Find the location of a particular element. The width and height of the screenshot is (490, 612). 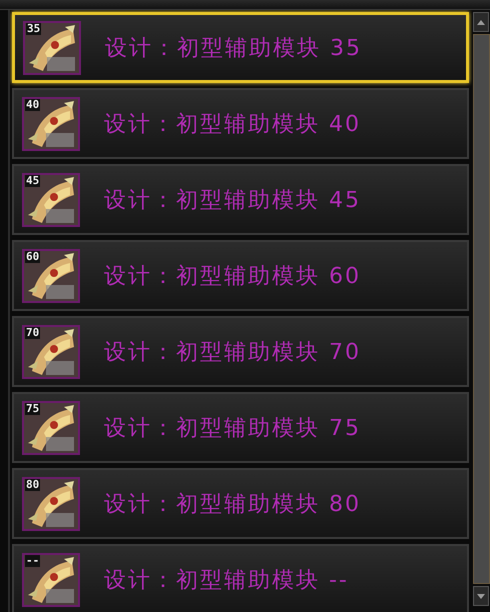

list-item: 45 设计：初型辅助模块 45 is located at coordinates (240, 199).